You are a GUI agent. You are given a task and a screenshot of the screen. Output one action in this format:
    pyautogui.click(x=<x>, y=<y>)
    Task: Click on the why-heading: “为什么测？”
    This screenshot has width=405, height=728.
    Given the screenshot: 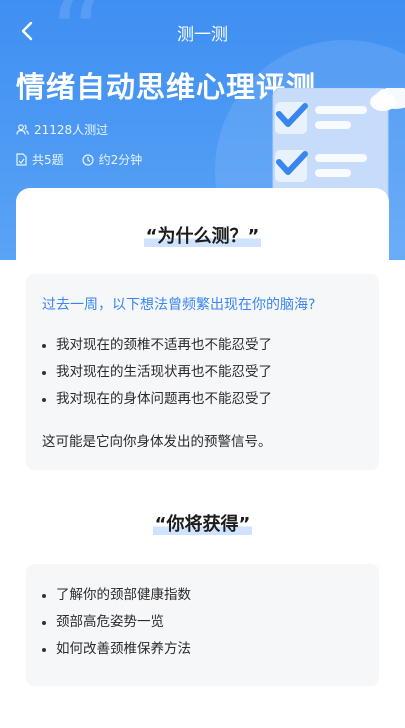 What is the action you would take?
    pyautogui.click(x=202, y=236)
    